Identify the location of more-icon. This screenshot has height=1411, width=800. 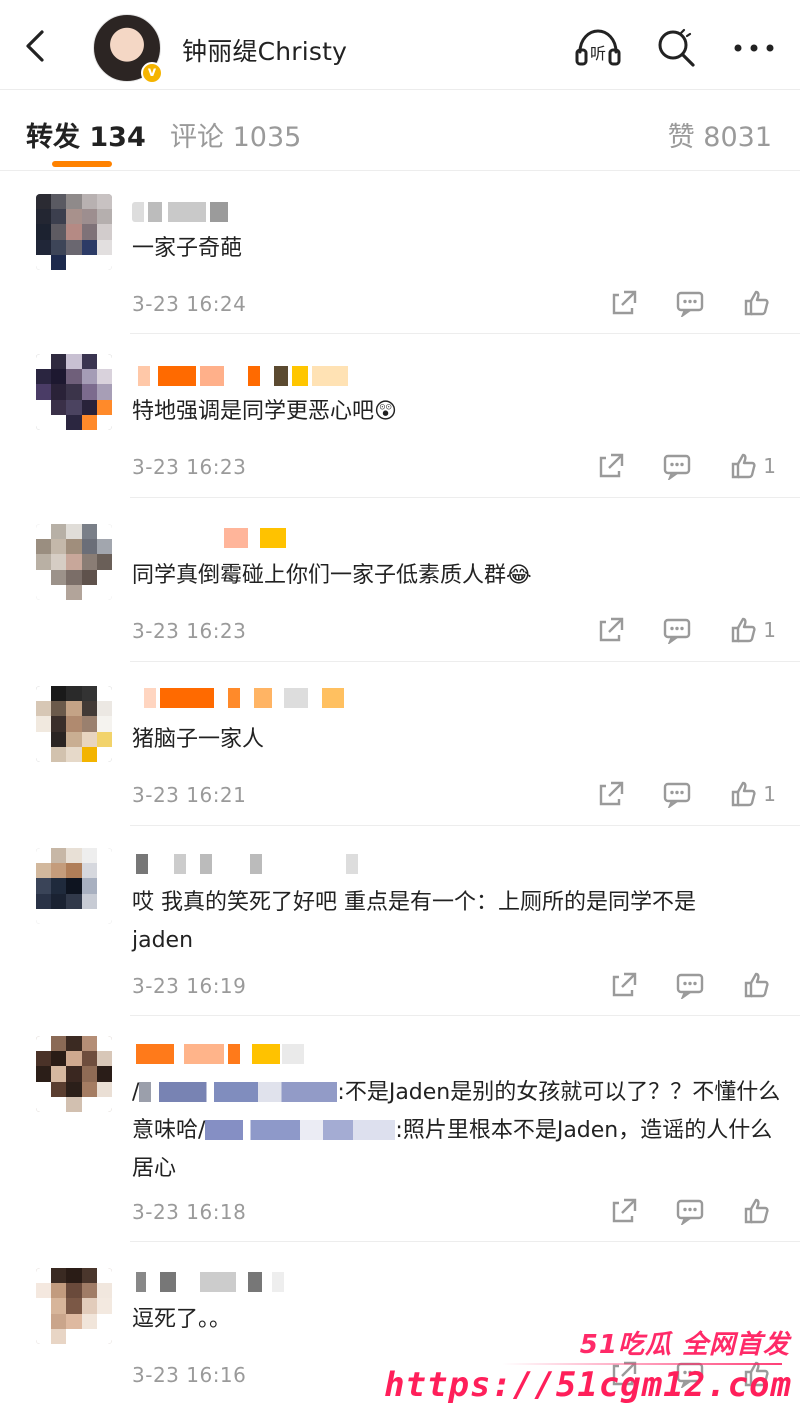
(754, 48).